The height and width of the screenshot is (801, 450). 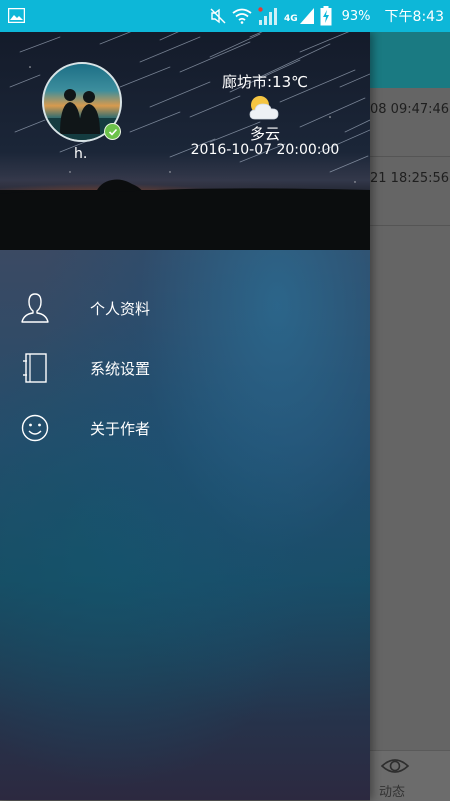 What do you see at coordinates (395, 766) in the screenshot?
I see `eye-icon` at bounding box center [395, 766].